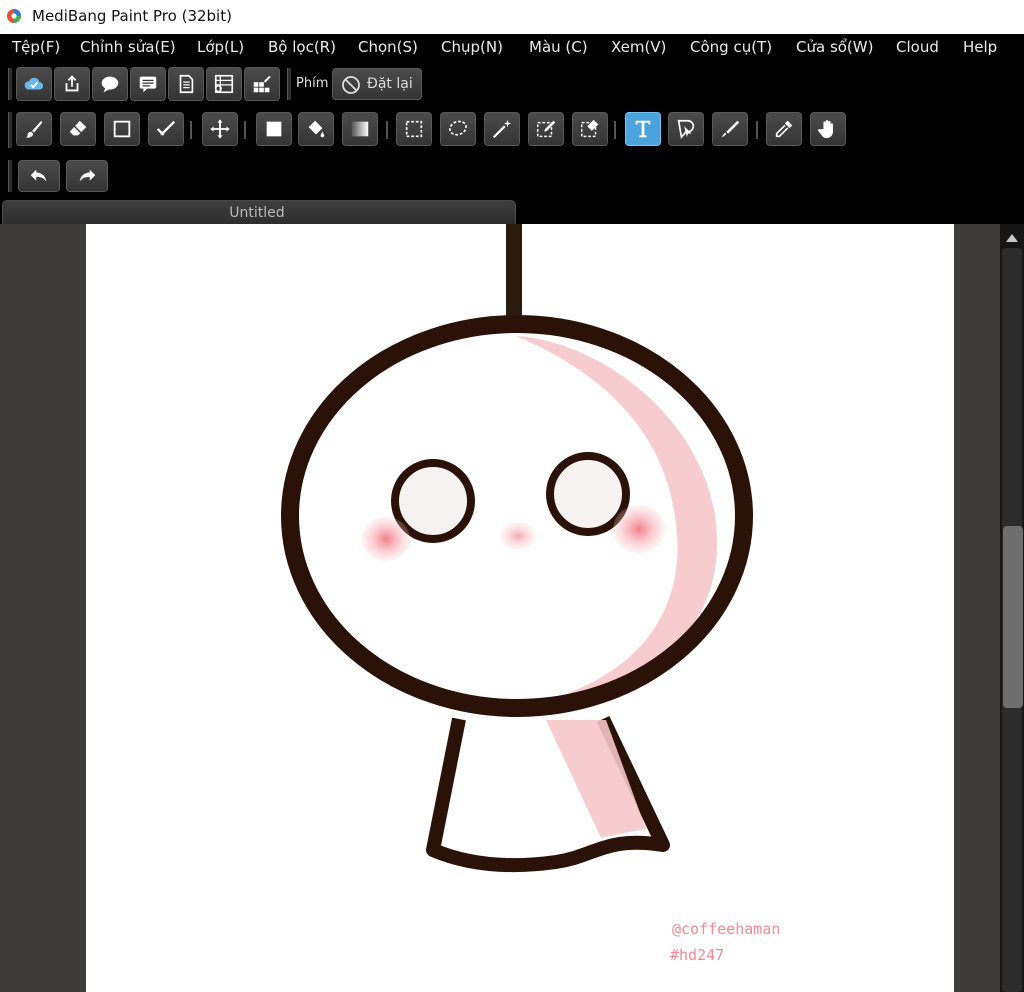 The height and width of the screenshot is (992, 1024). I want to click on cloud-check-button, so click(34, 84).